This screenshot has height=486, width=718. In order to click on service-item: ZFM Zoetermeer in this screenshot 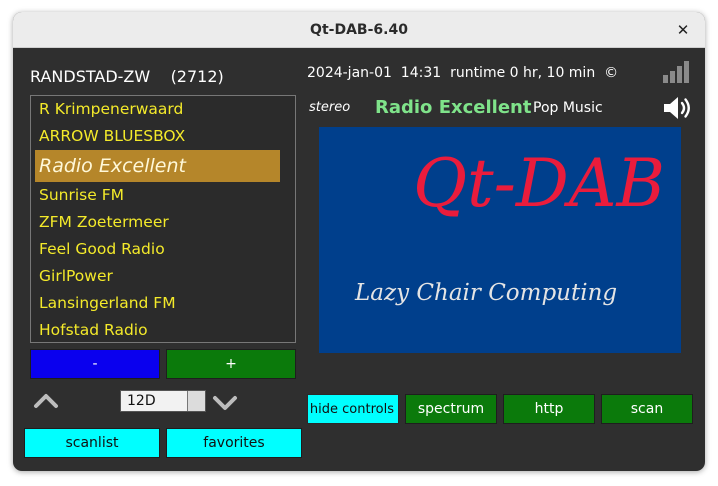, I will do `click(157, 222)`.